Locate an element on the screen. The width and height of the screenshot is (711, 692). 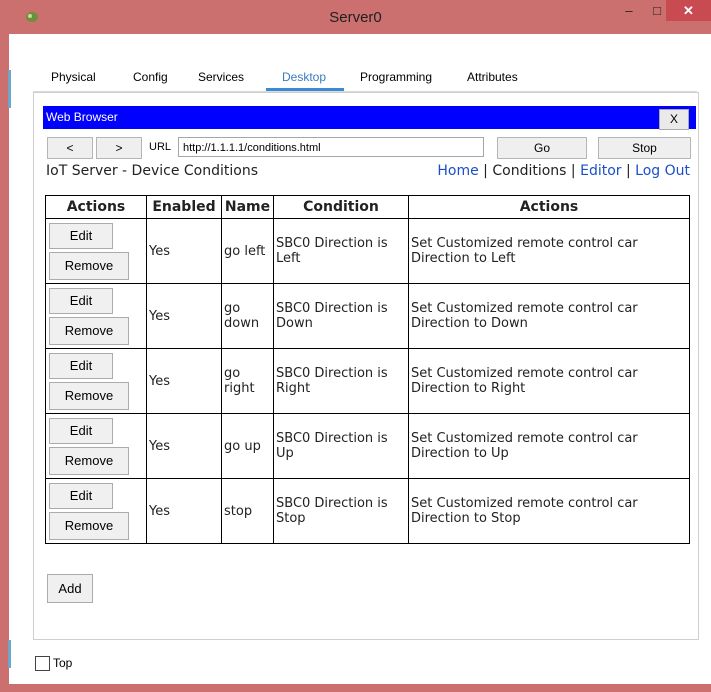
tab-desktop: Desktop is located at coordinates (304, 77).